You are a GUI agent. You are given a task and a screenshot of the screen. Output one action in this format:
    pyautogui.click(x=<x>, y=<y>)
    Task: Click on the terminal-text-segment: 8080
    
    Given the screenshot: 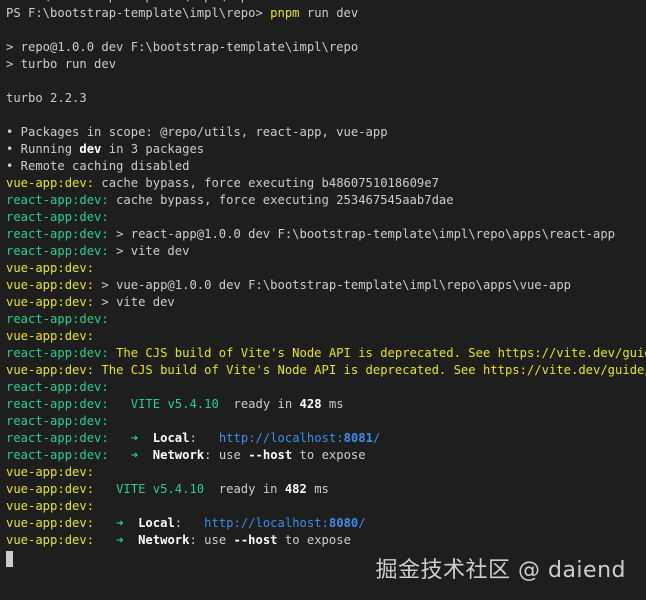 What is the action you would take?
    pyautogui.click(x=343, y=523)
    